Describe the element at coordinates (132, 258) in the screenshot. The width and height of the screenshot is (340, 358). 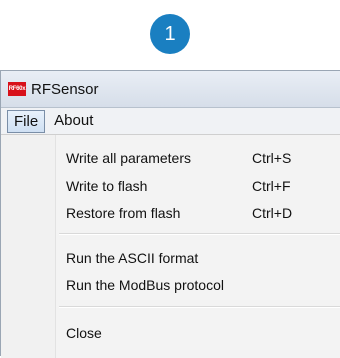
I see `menu-item-label: Run the ASCII format` at that location.